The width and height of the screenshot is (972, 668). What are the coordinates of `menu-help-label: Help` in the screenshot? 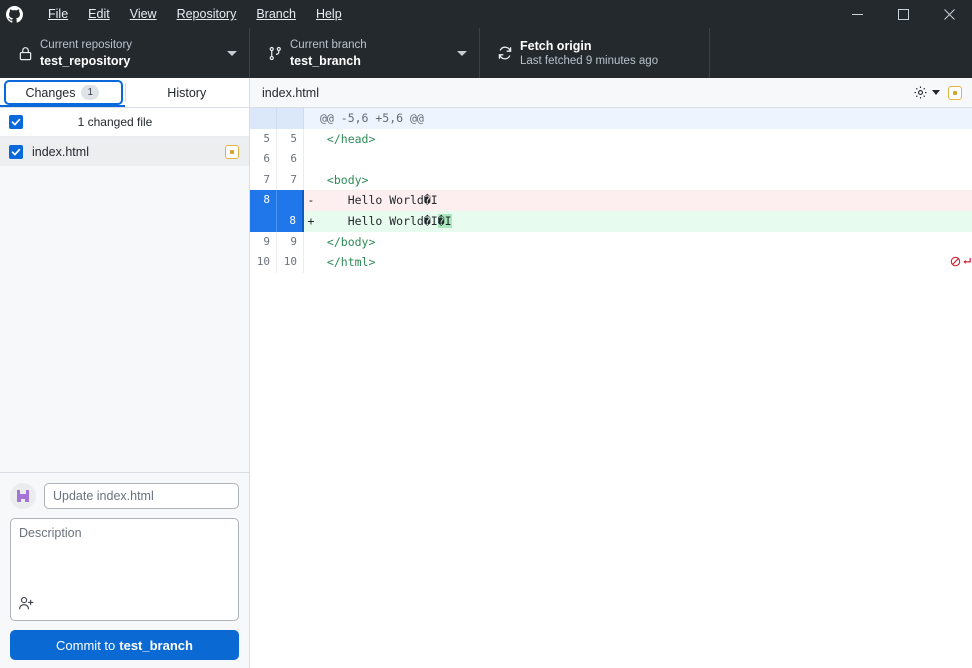 It's located at (328, 14).